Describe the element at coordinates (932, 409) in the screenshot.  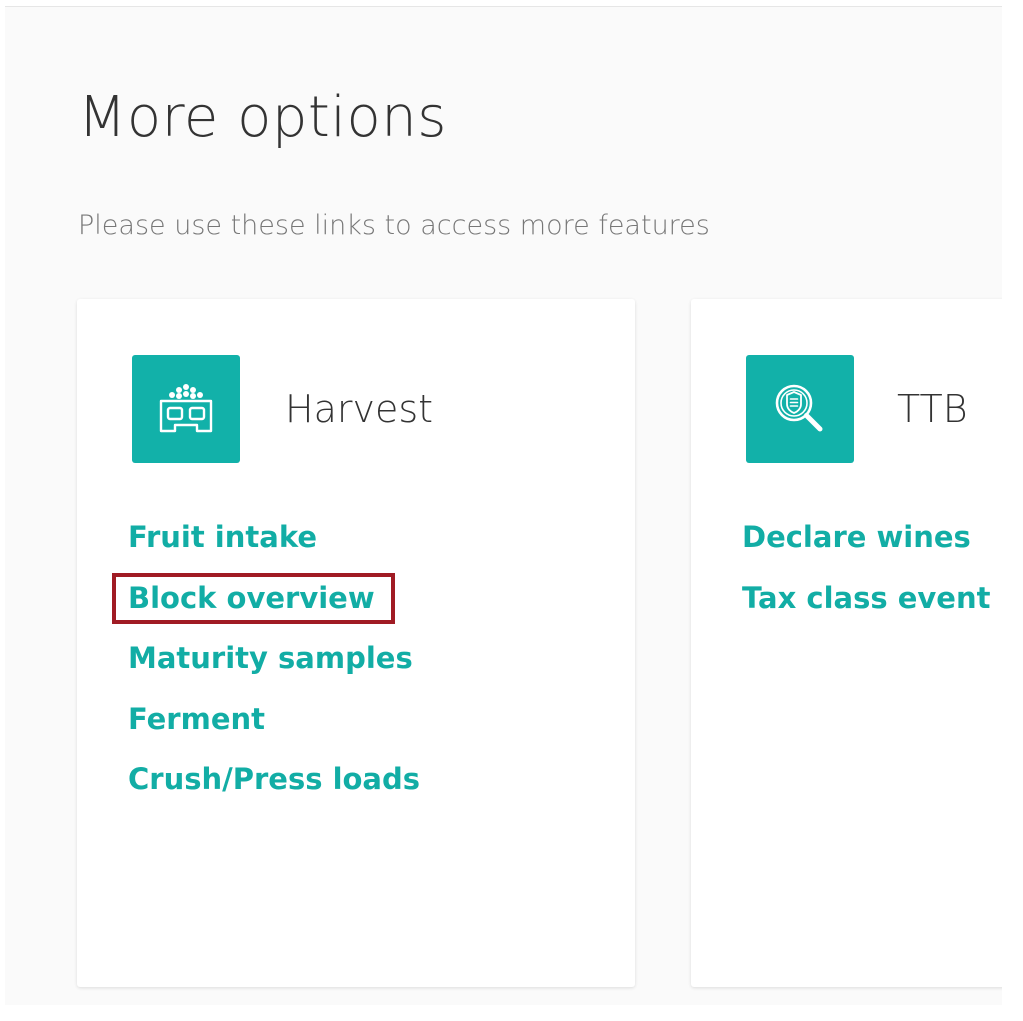
I see `ttb-card-title: TTB` at that location.